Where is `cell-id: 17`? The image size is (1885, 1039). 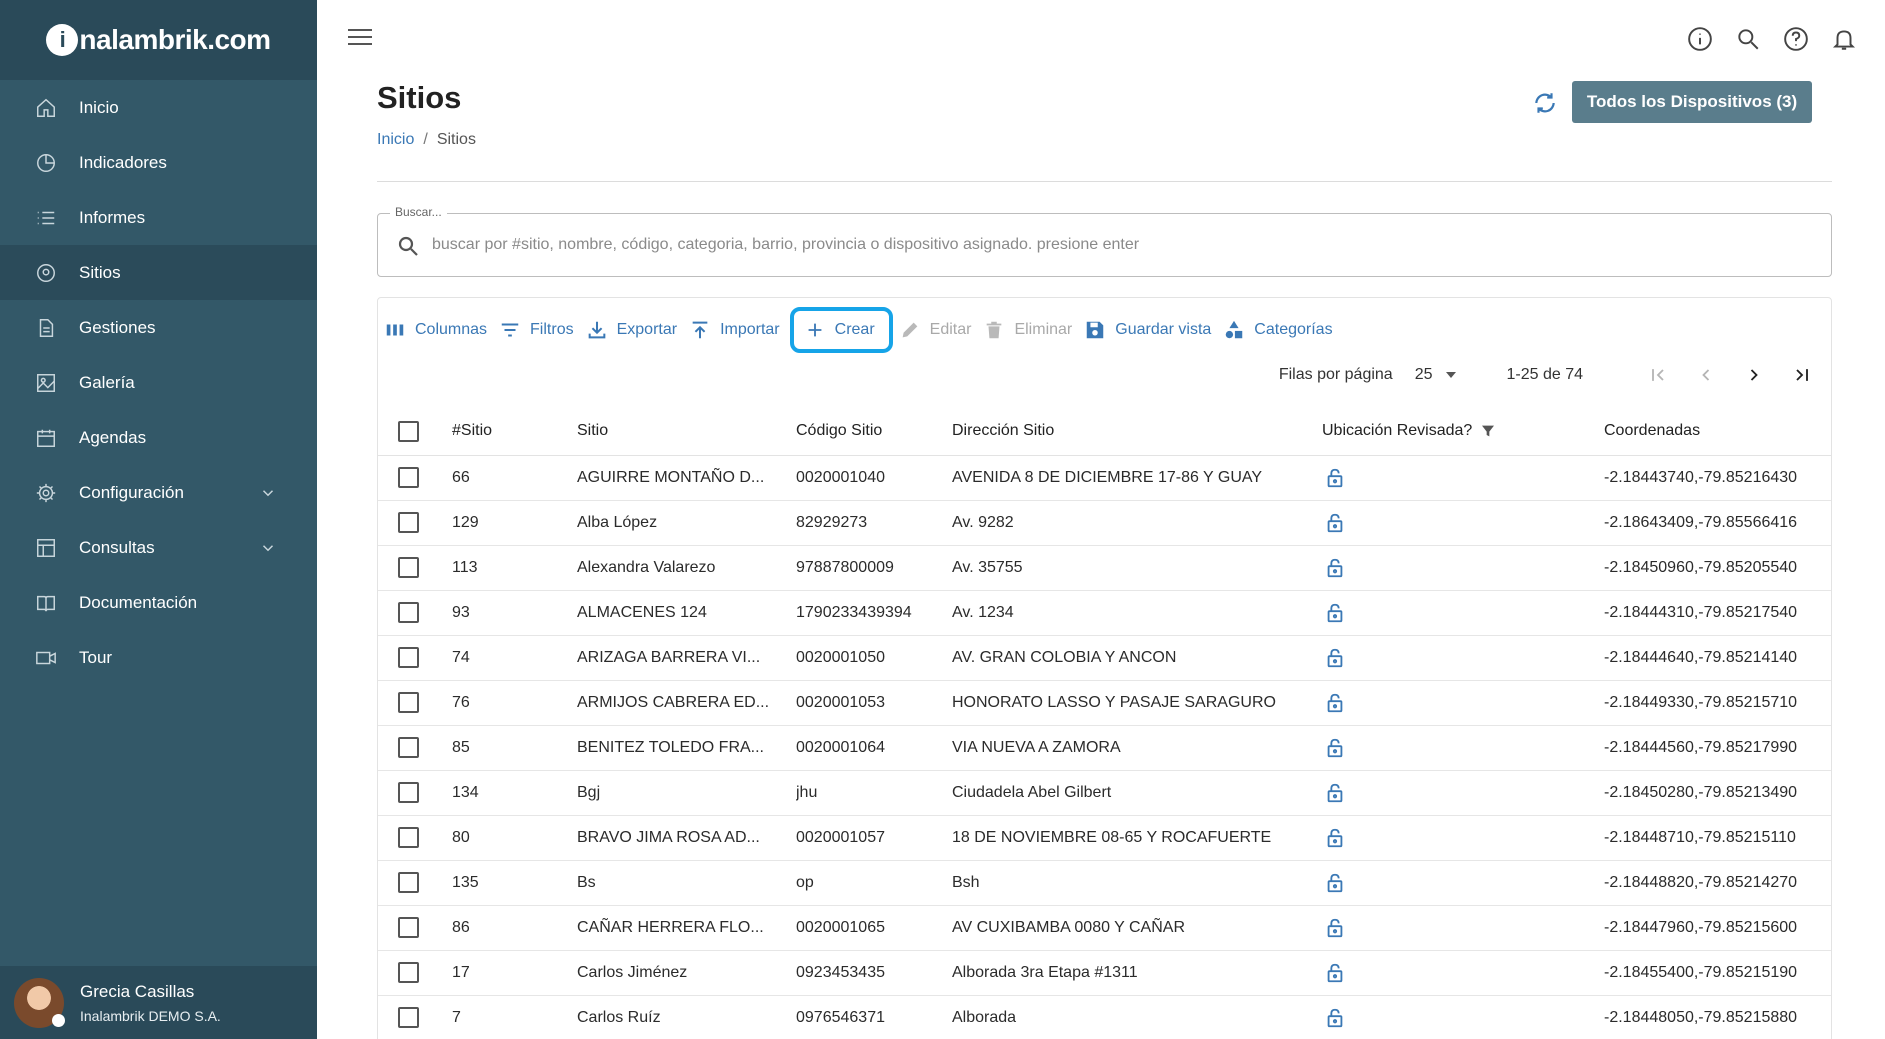
cell-id: 17 is located at coordinates (514, 973).